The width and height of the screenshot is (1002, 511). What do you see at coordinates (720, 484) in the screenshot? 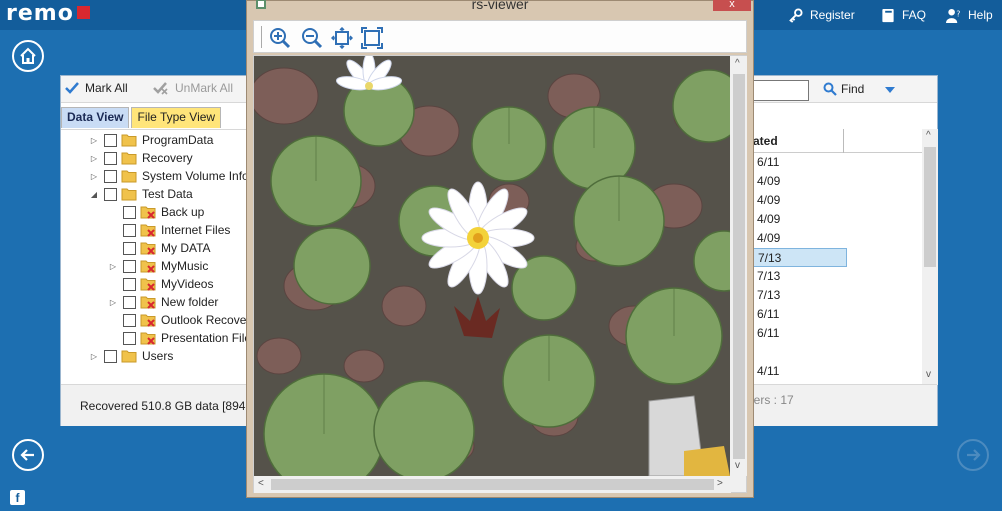
I see `viewer-scroll-right-icon: >` at bounding box center [720, 484].